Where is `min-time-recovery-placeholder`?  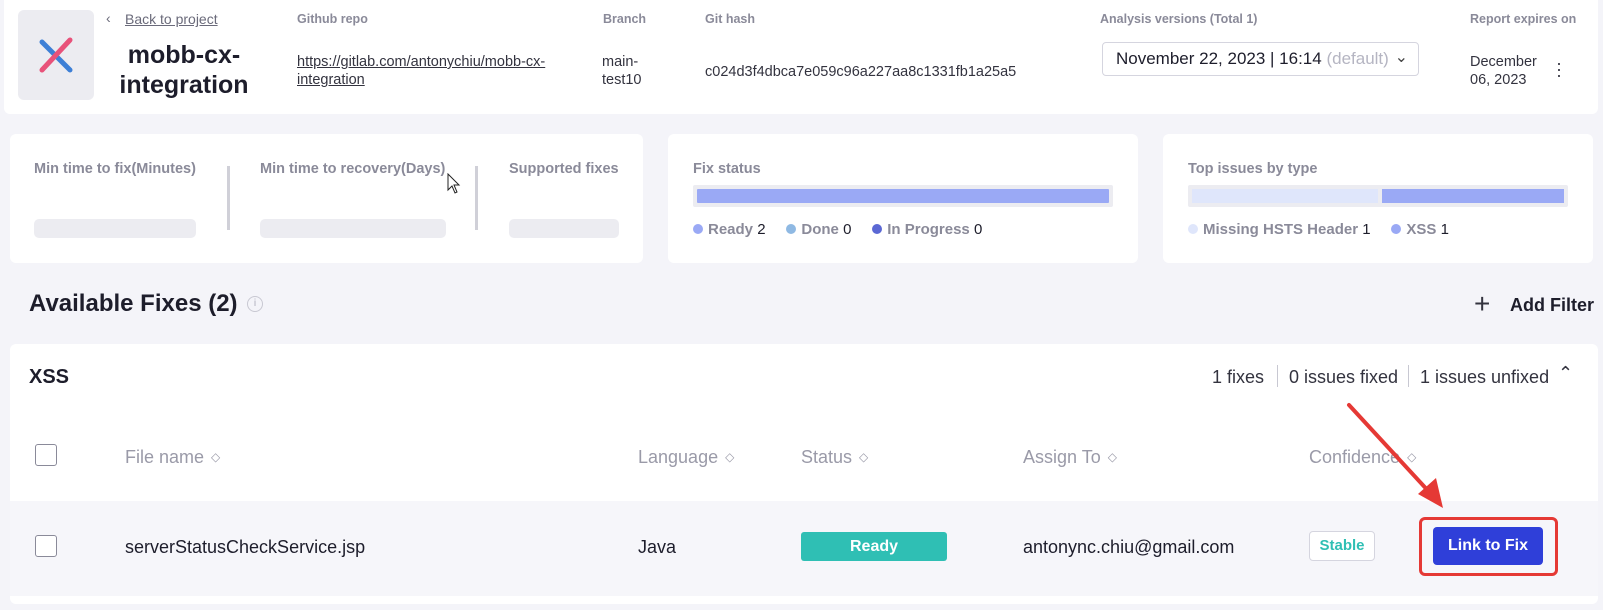
min-time-recovery-placeholder is located at coordinates (353, 228).